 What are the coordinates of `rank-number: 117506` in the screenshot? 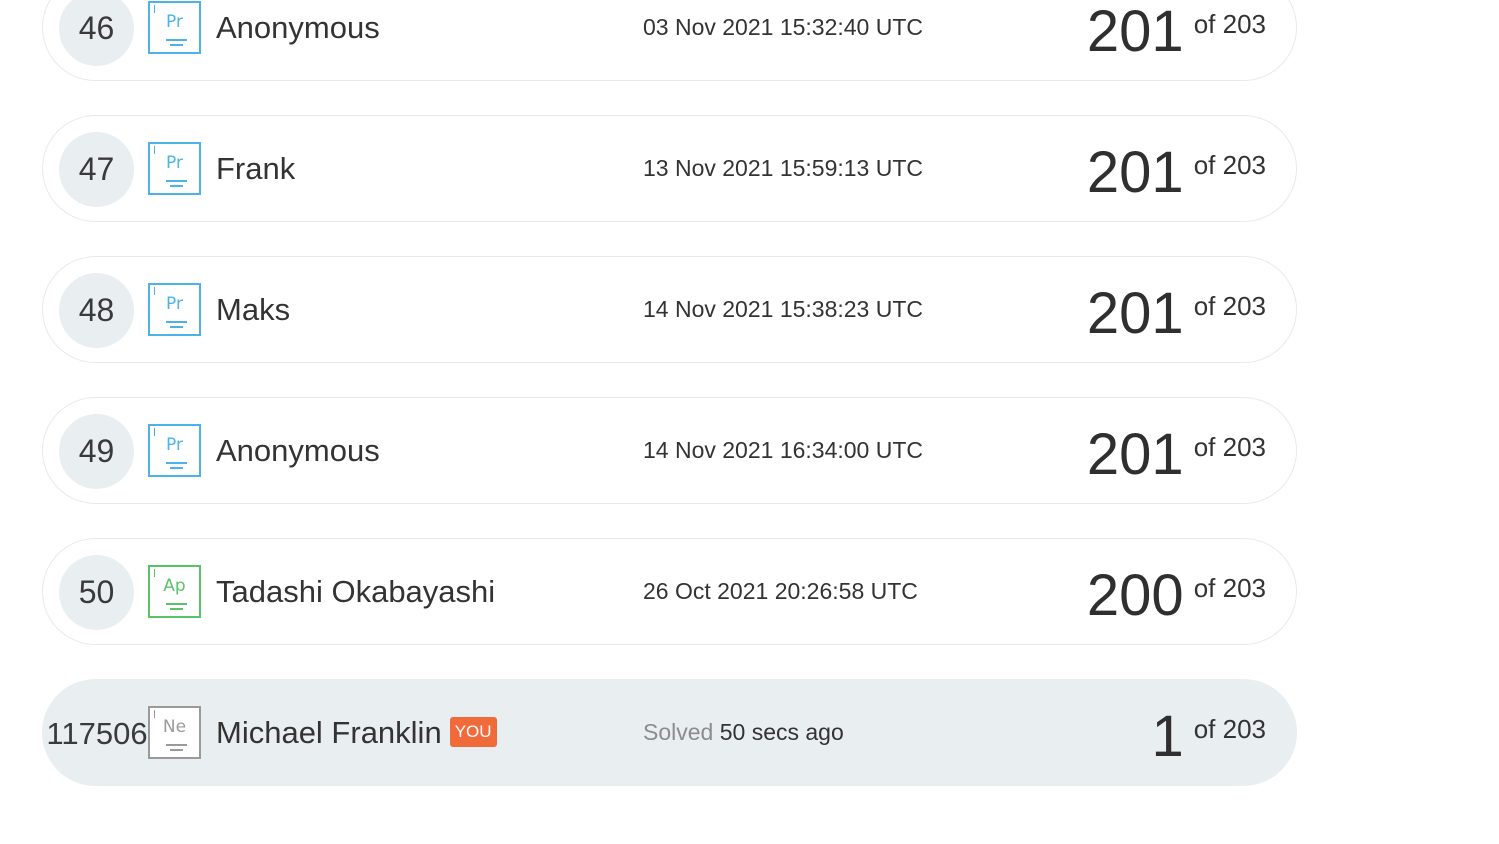 It's located at (97, 733).